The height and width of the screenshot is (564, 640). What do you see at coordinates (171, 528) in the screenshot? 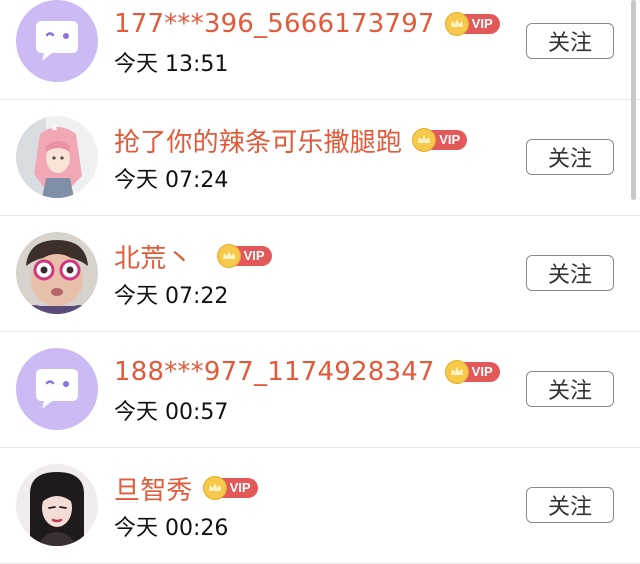
I see `timestamp: 今天 00:26` at bounding box center [171, 528].